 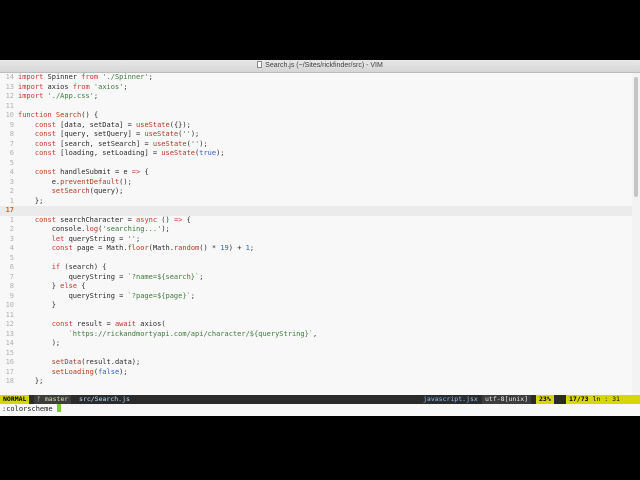 I want to click on code-token: [search, setSearch] =, so click(x=104, y=143).